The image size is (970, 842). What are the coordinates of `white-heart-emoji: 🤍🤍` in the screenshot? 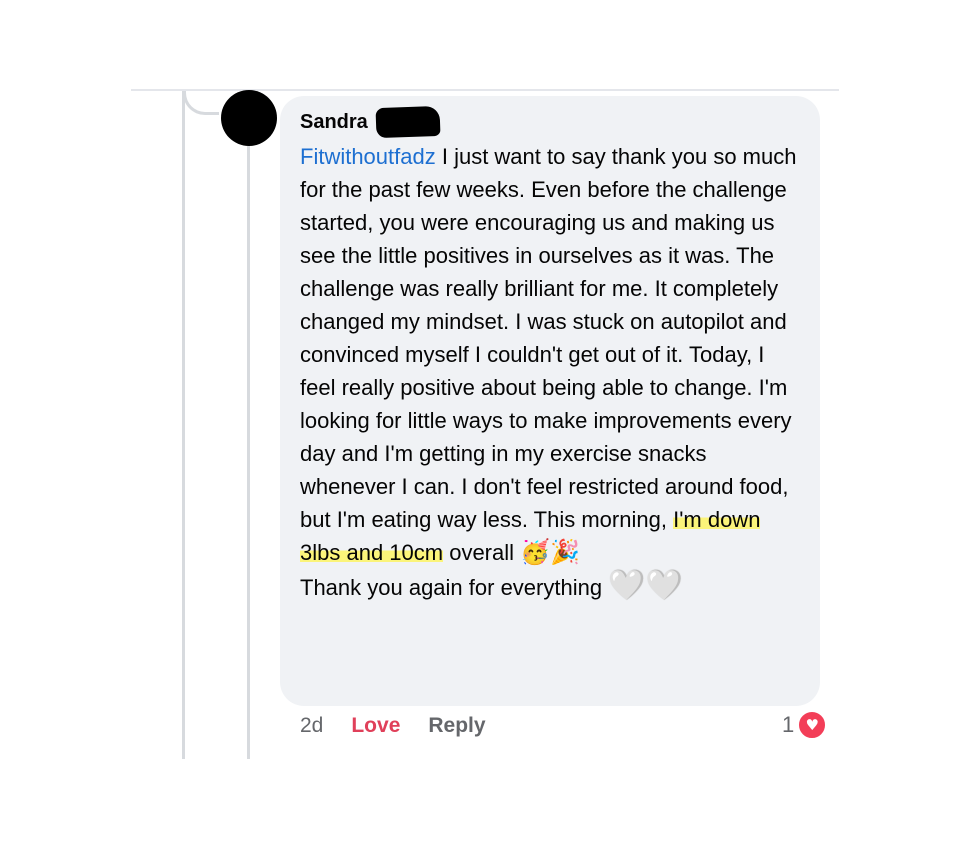 It's located at (645, 585).